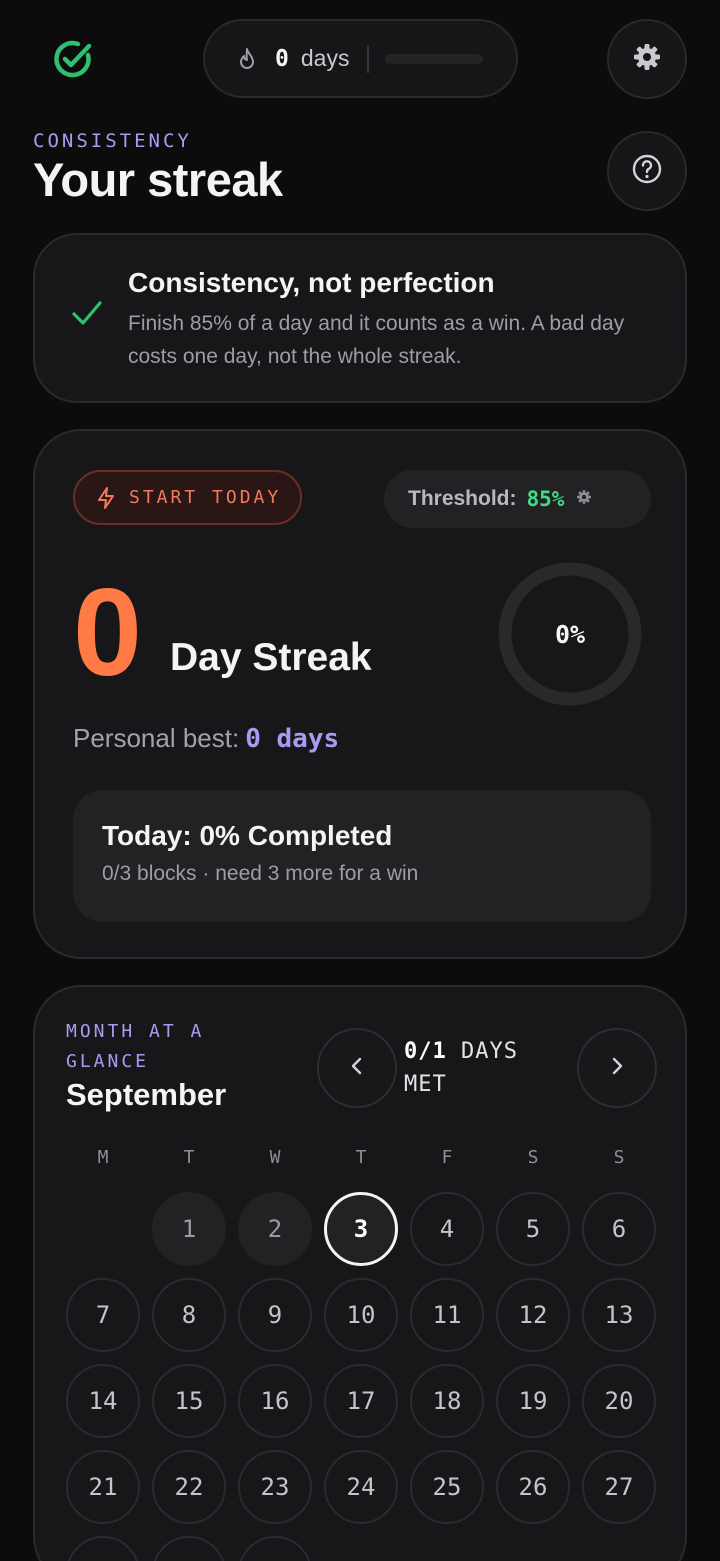  Describe the element at coordinates (619, 1487) in the screenshot. I see `calendar-day: 27` at that location.